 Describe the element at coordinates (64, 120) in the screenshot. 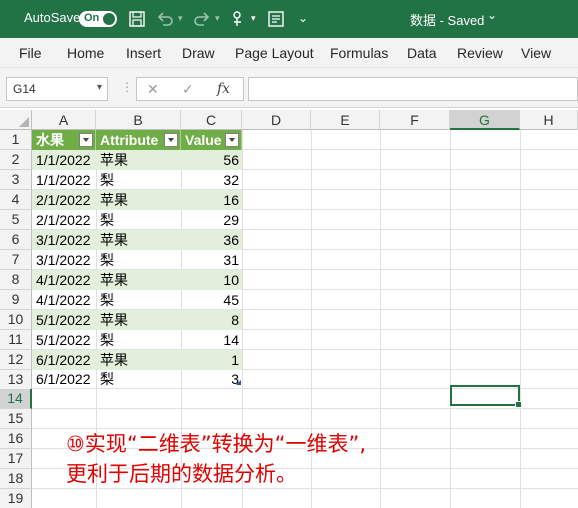

I see `column-header-a: A` at that location.